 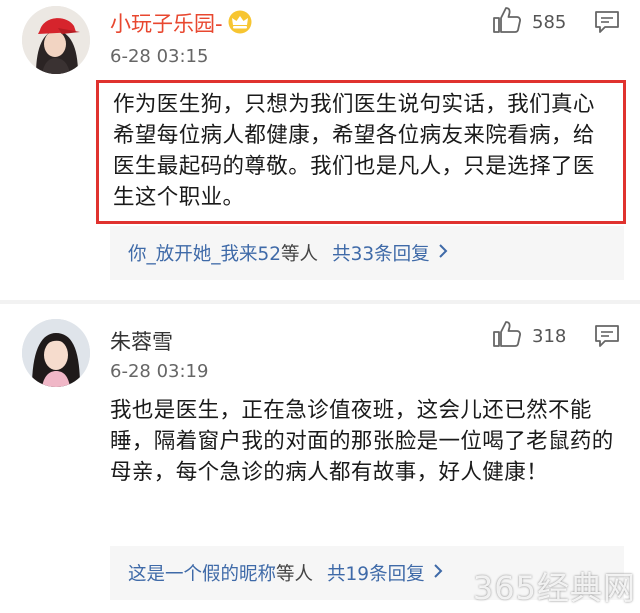 What do you see at coordinates (141, 341) in the screenshot?
I see `username: 朱蓉雪` at bounding box center [141, 341].